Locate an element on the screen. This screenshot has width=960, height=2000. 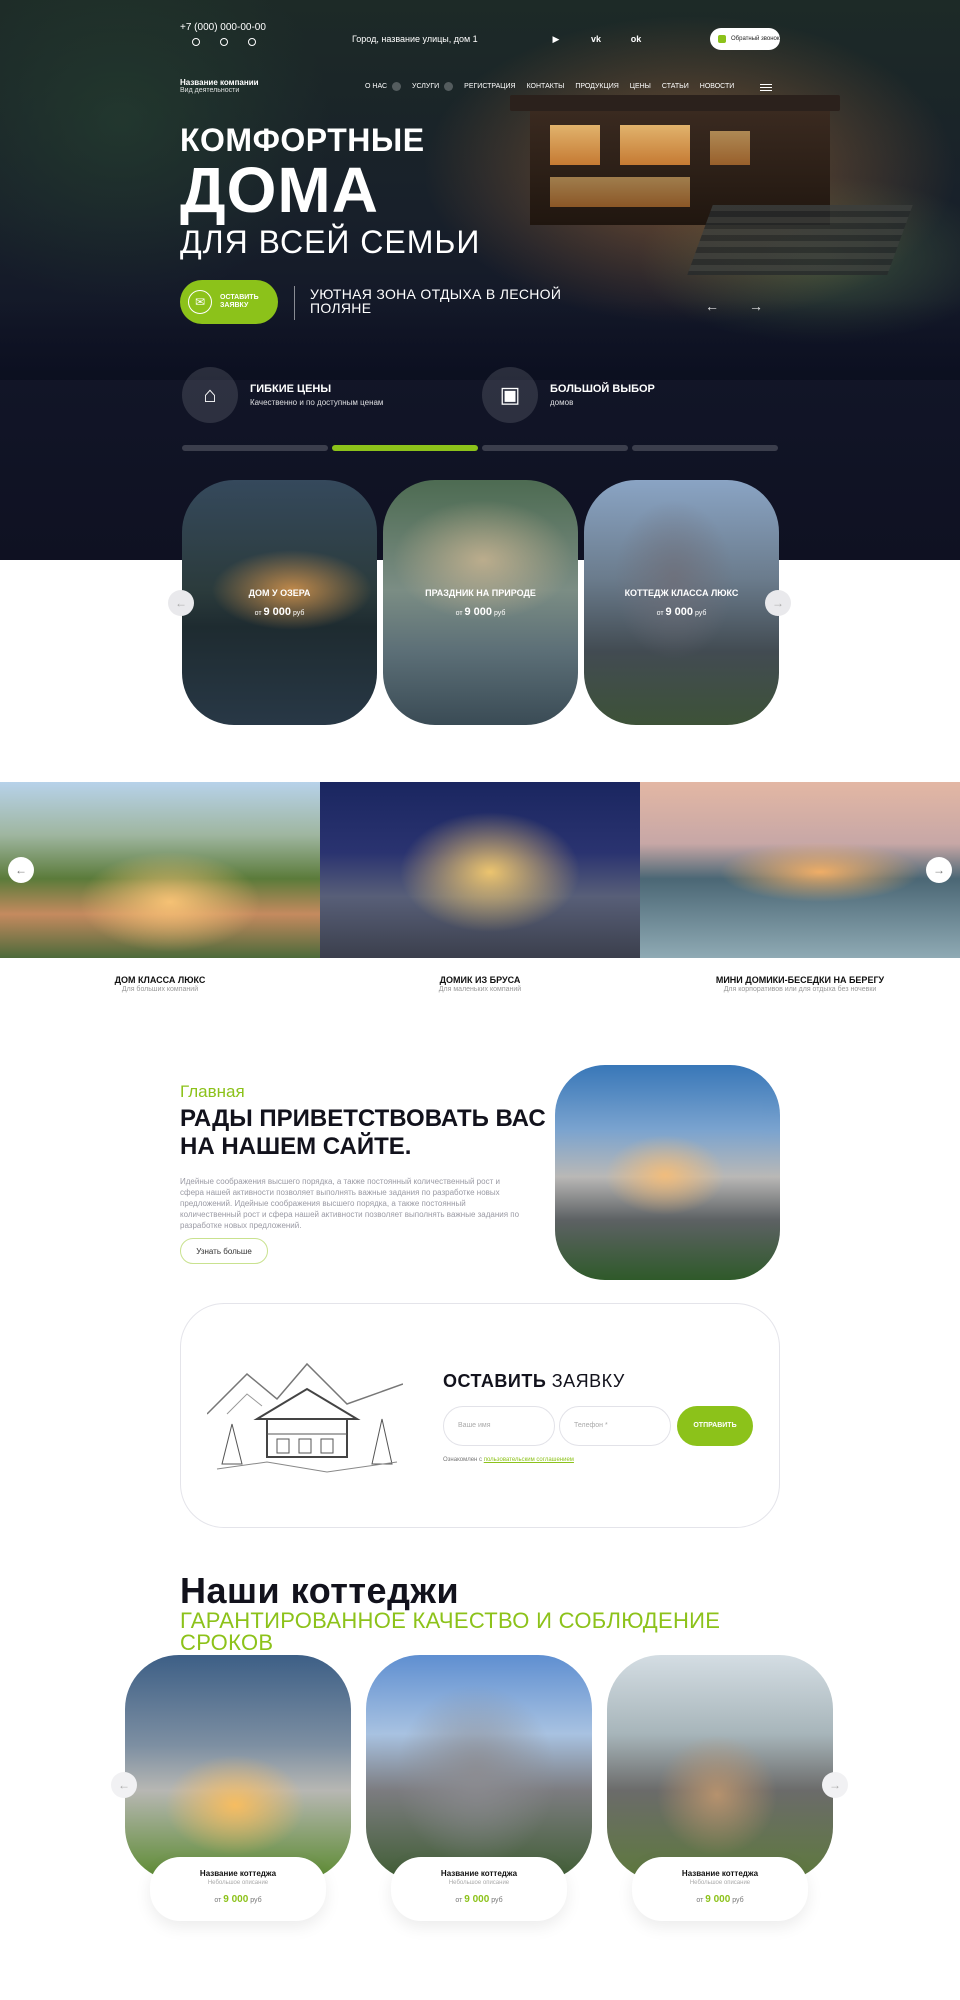
viber-icon is located at coordinates (252, 42).